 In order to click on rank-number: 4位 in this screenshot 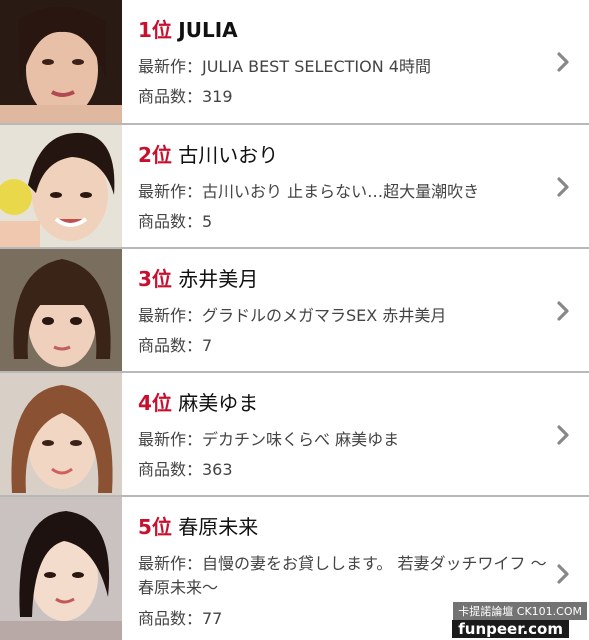, I will do `click(155, 403)`.